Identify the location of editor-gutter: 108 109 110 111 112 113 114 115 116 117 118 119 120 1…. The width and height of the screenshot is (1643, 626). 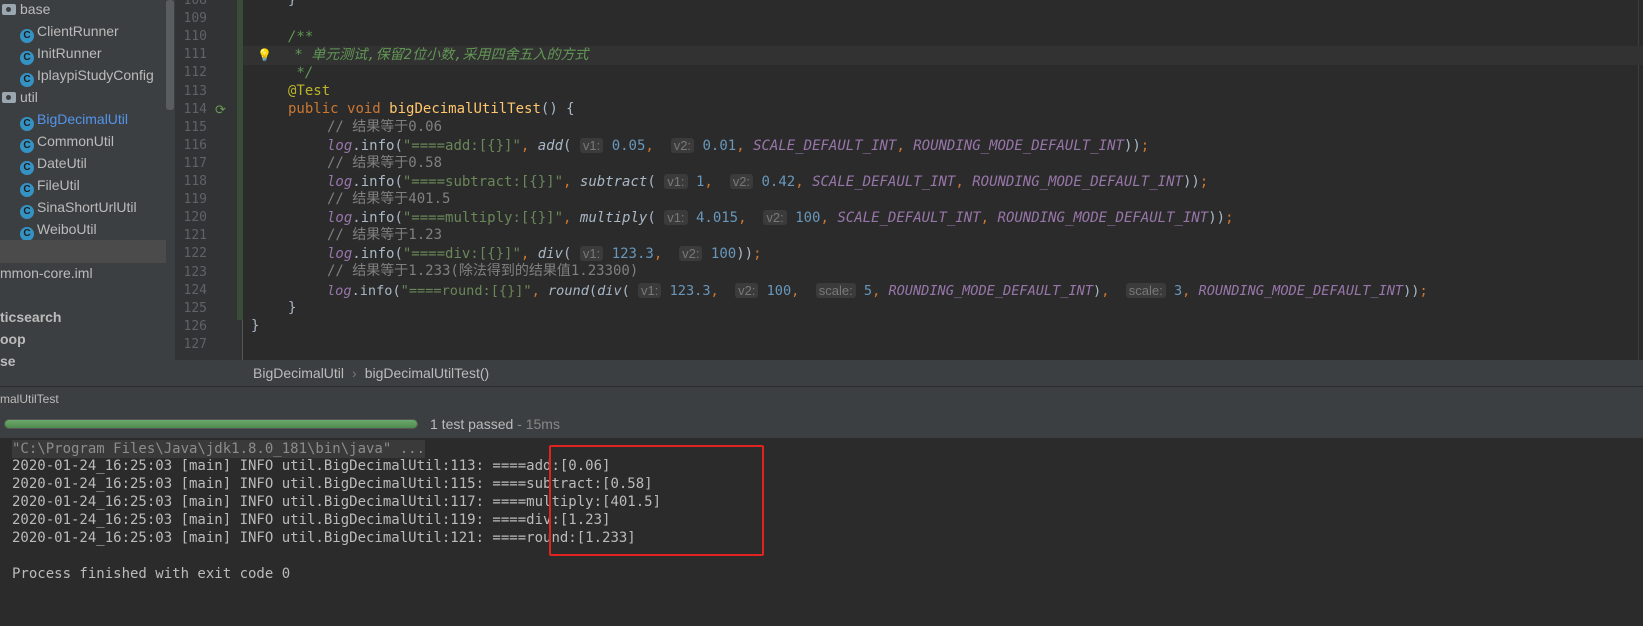
(210, 180).